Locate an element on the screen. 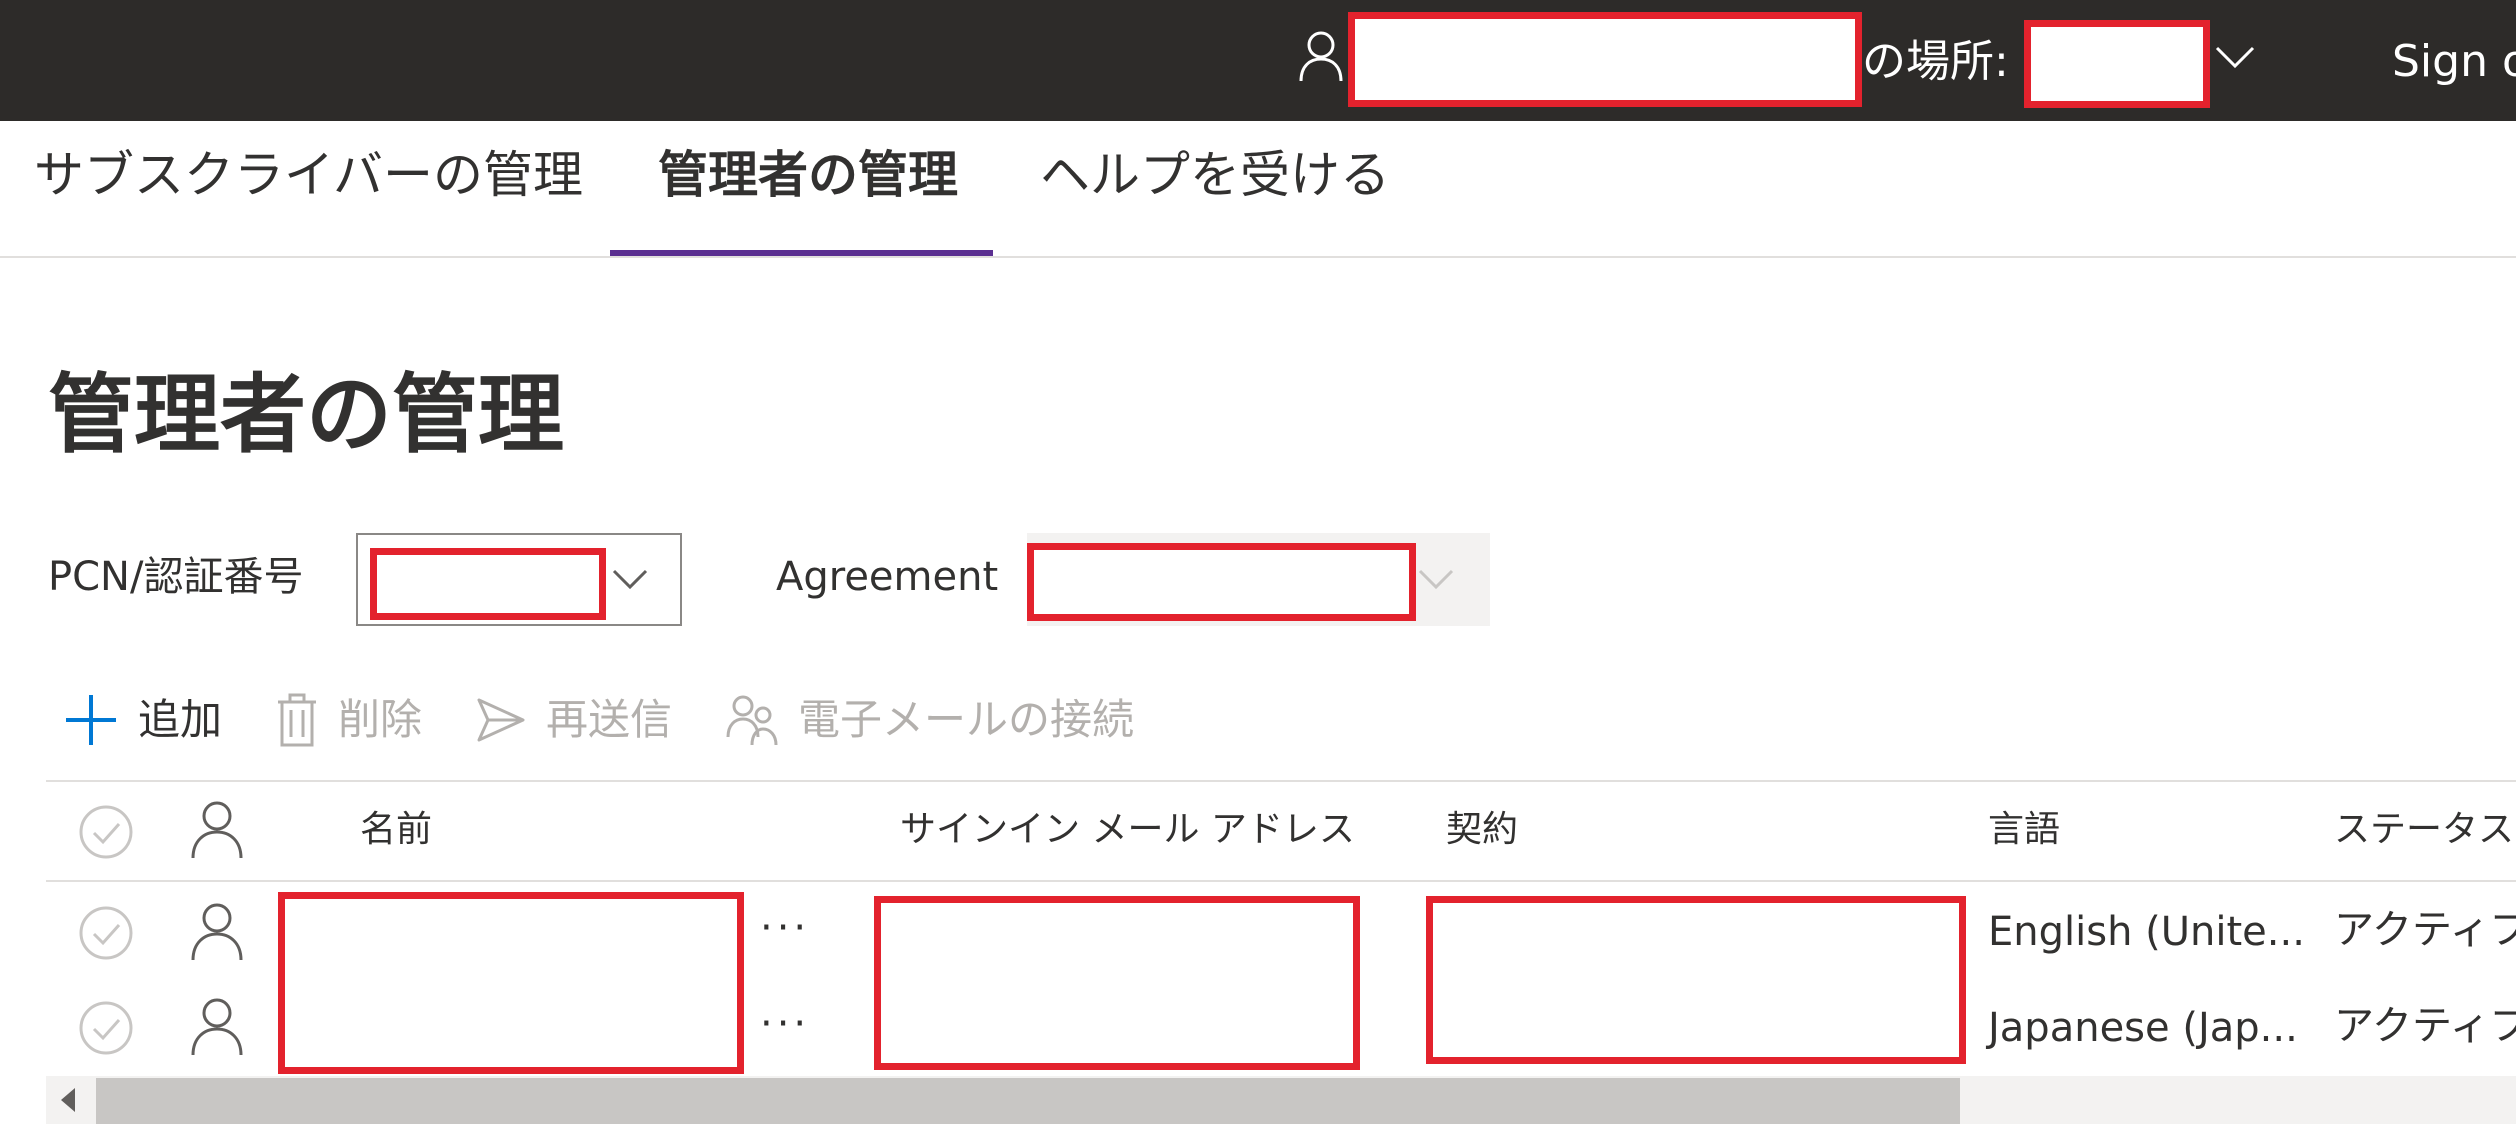 This screenshot has width=2516, height=1124. redacted-emails is located at coordinates (1117, 983).